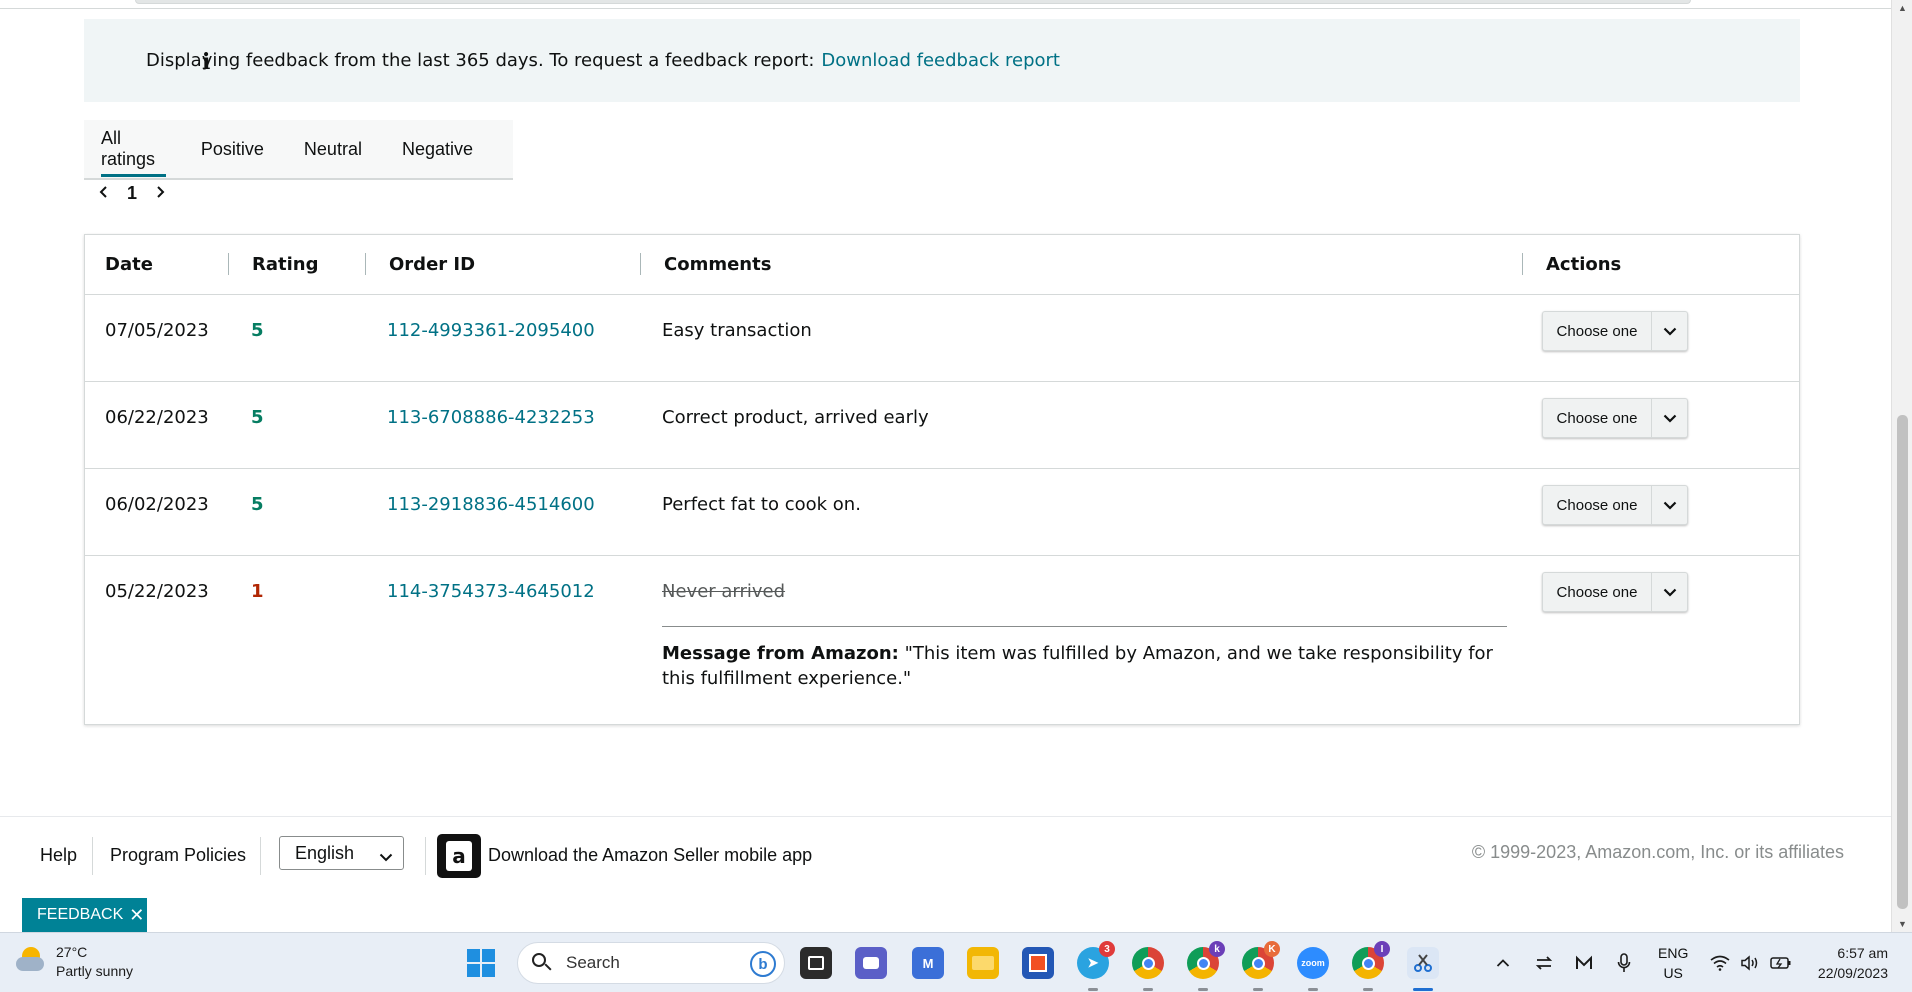 The image size is (1912, 992). I want to click on prev-page-icon, so click(104, 193).